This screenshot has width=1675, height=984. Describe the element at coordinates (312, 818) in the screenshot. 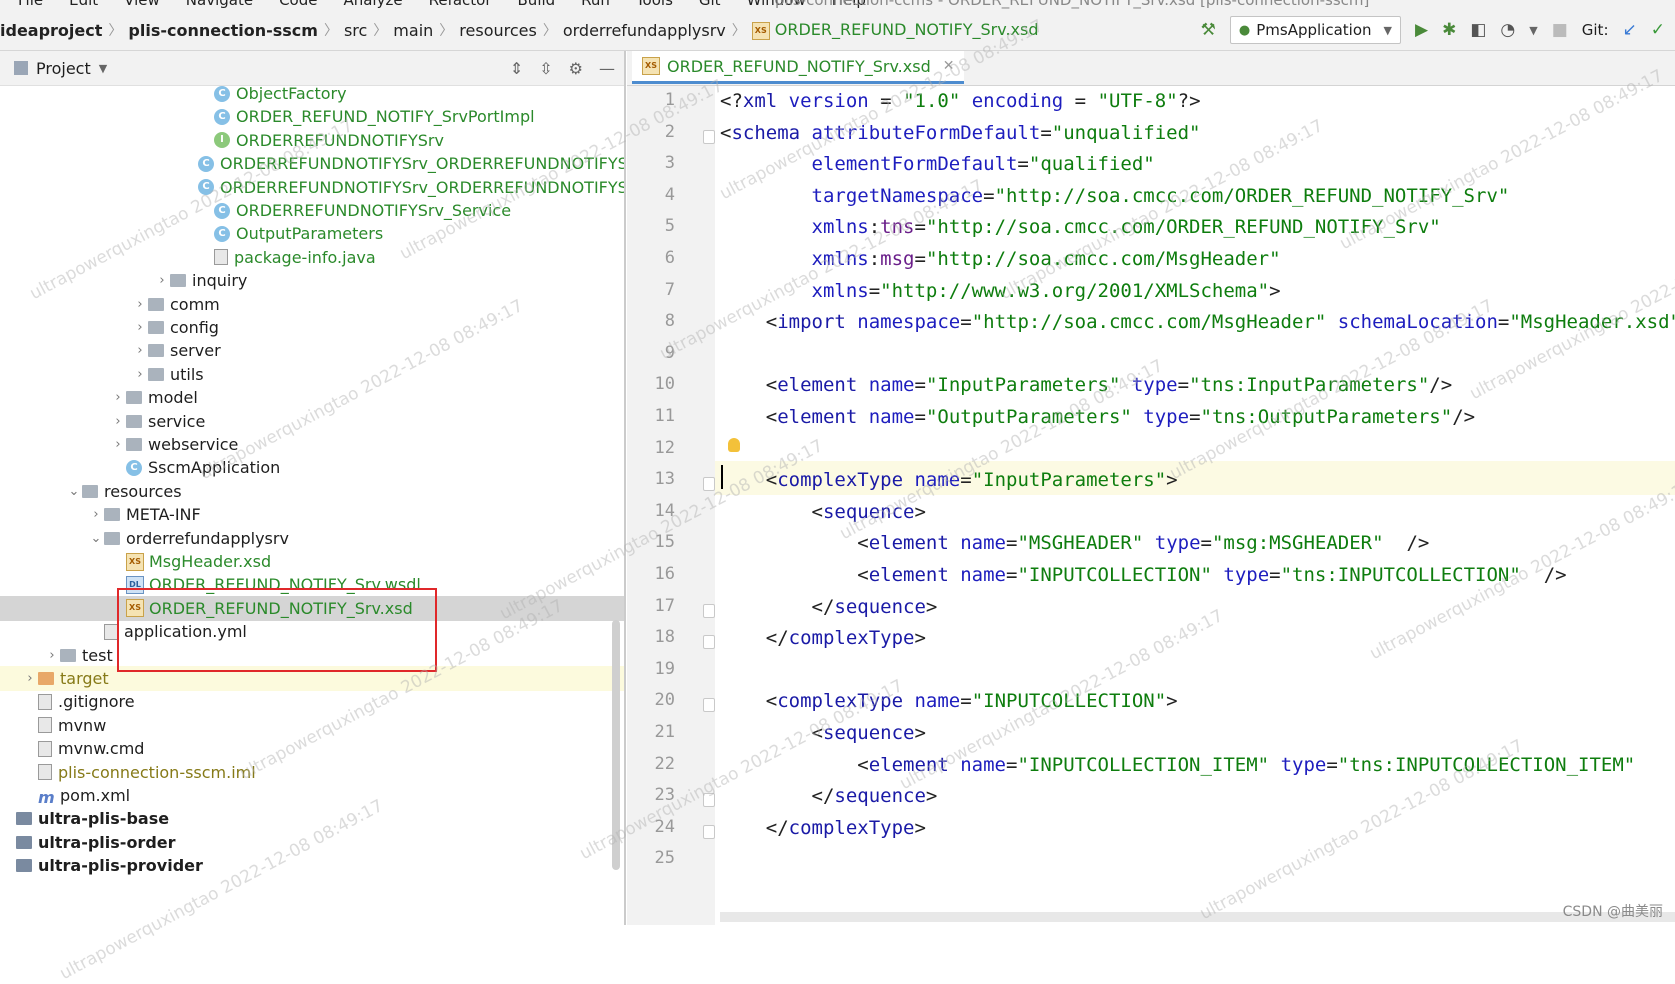

I see `tree-item: ultra-plis-base` at that location.